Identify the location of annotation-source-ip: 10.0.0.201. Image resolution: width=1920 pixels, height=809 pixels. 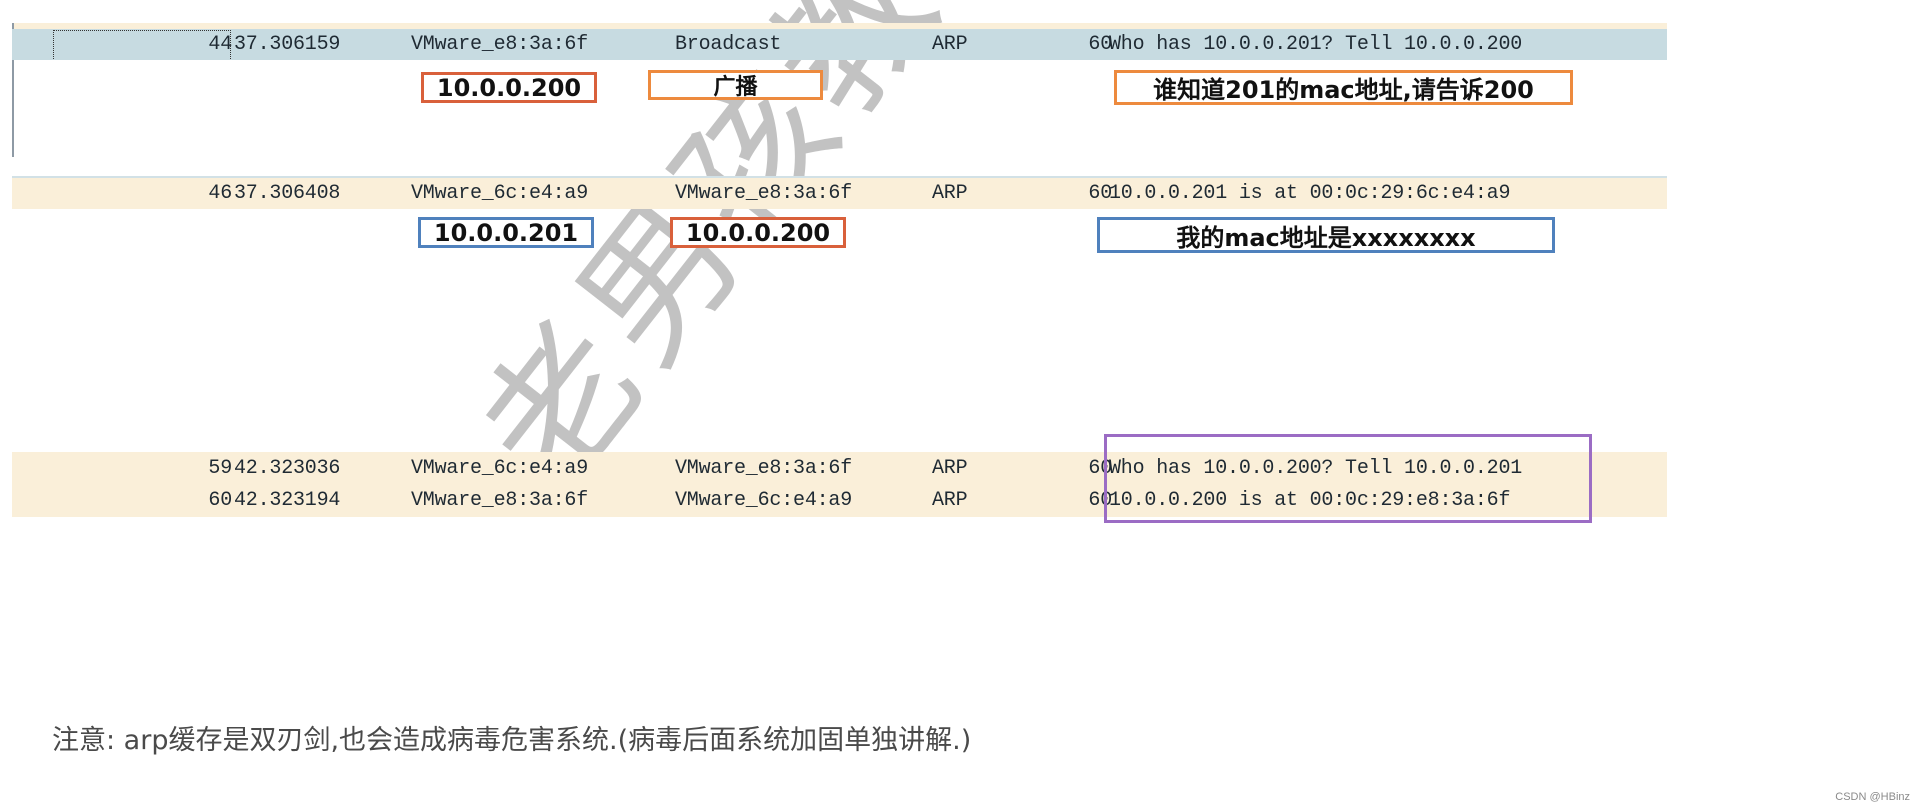
(506, 232).